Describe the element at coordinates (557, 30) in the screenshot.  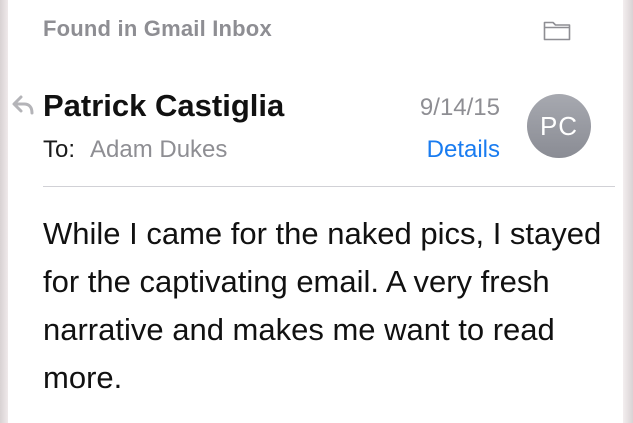
I see `folder-icon` at that location.